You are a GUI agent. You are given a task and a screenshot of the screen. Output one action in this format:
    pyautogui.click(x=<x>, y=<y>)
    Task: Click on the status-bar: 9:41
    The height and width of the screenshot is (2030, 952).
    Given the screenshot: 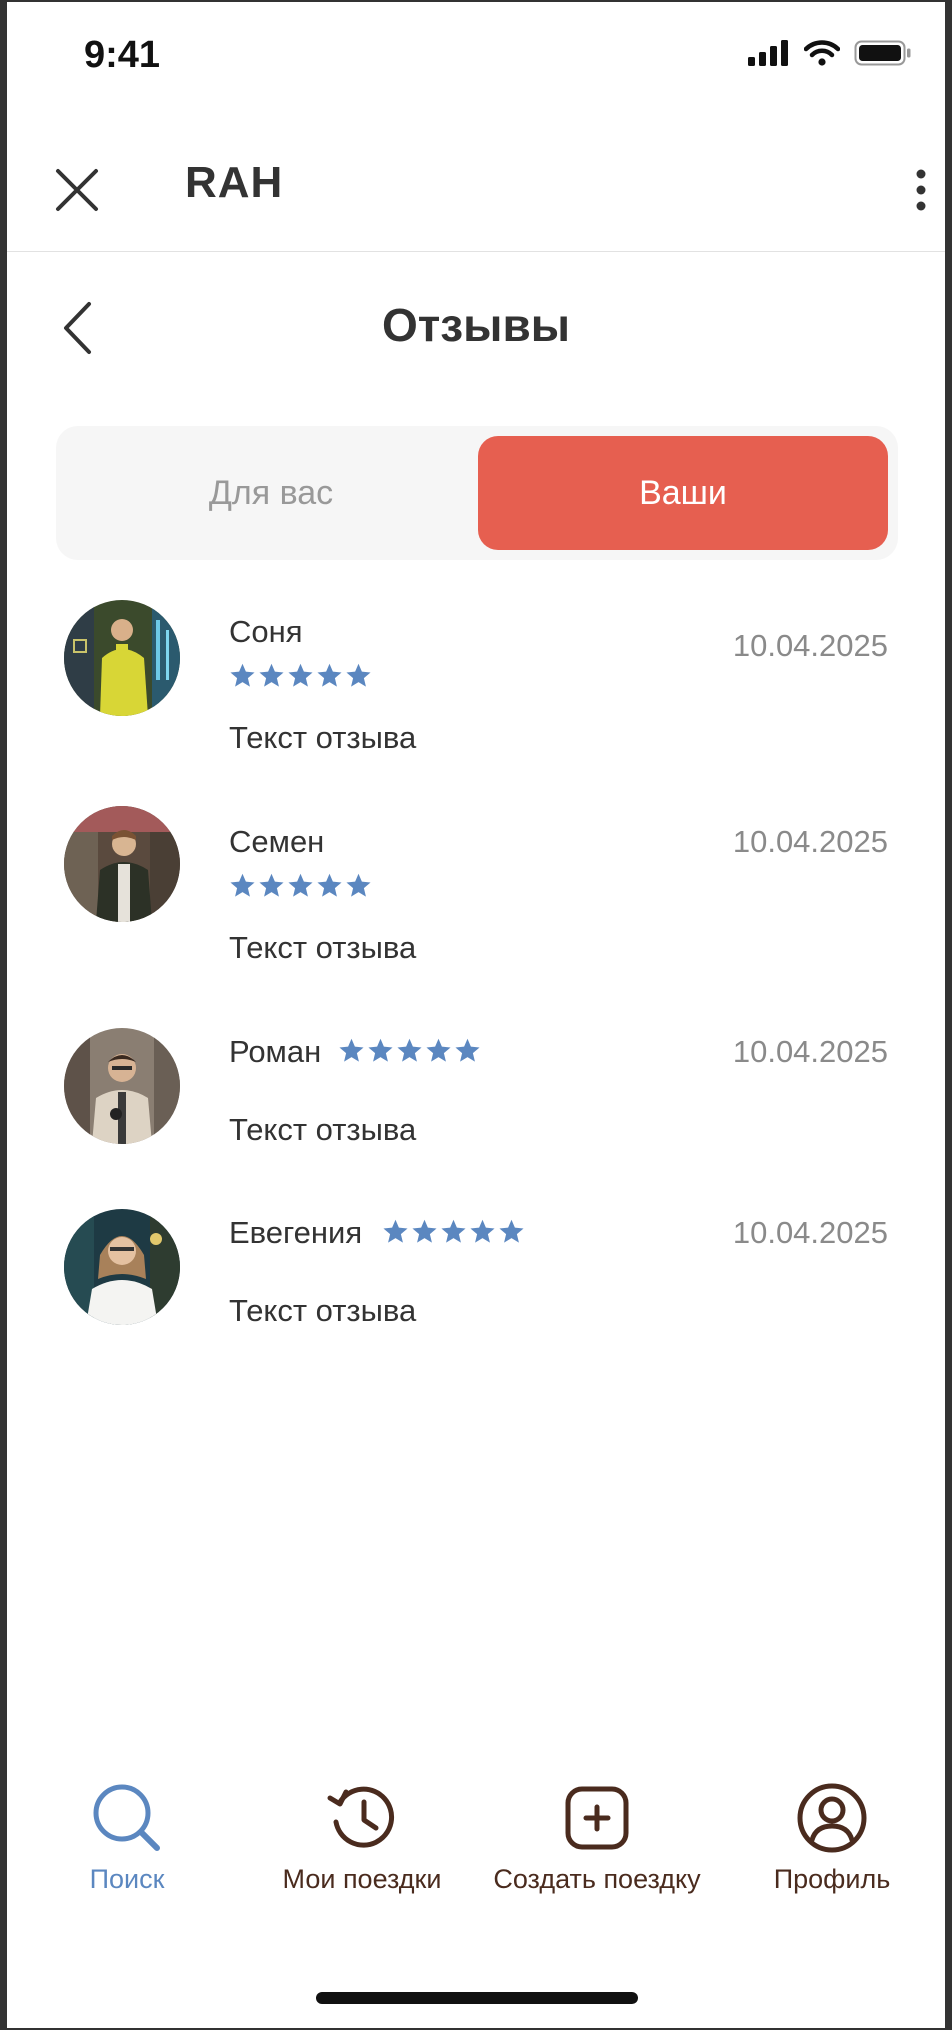 What is the action you would take?
    pyautogui.click(x=476, y=55)
    